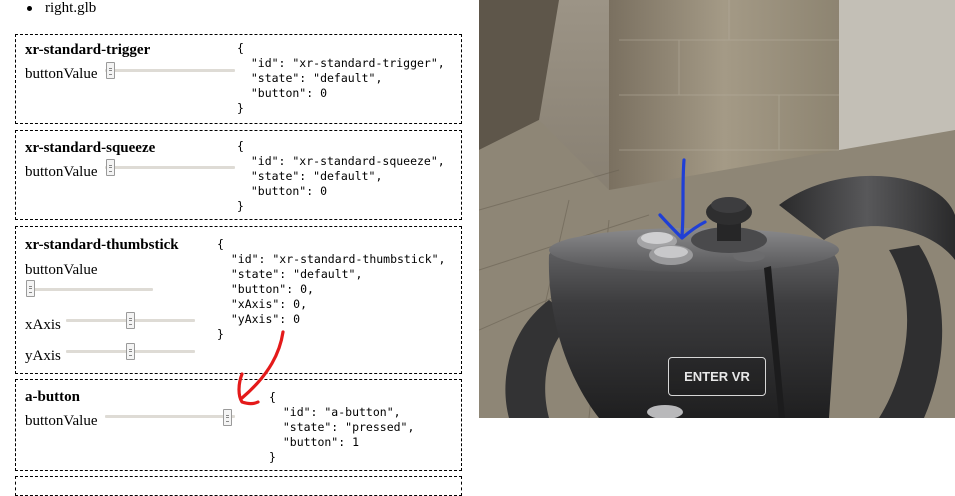 This screenshot has height=496, width=955. What do you see at coordinates (43, 356) in the screenshot?
I see `y-axis-label: yAxis` at bounding box center [43, 356].